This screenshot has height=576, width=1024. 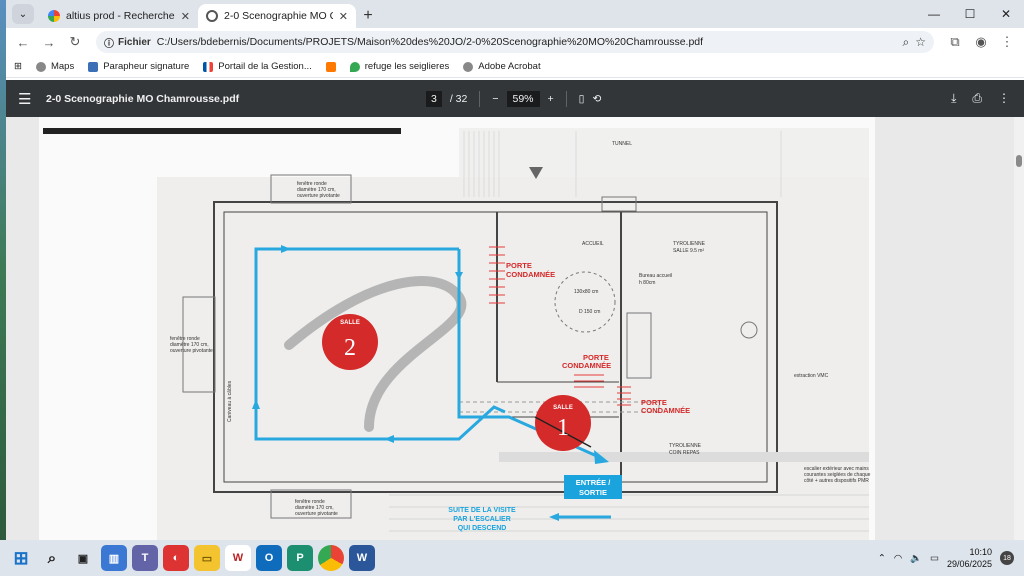 I want to click on wiki-icon: W, so click(x=238, y=558).